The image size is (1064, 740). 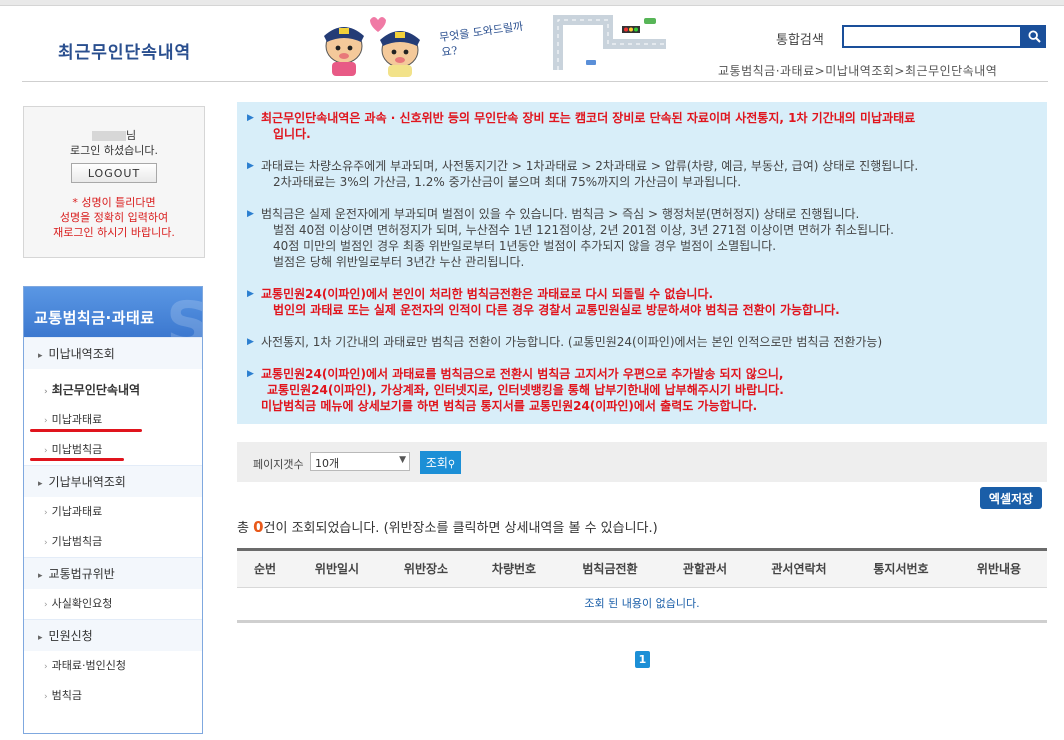 What do you see at coordinates (932, 36) in the screenshot?
I see `search-input` at bounding box center [932, 36].